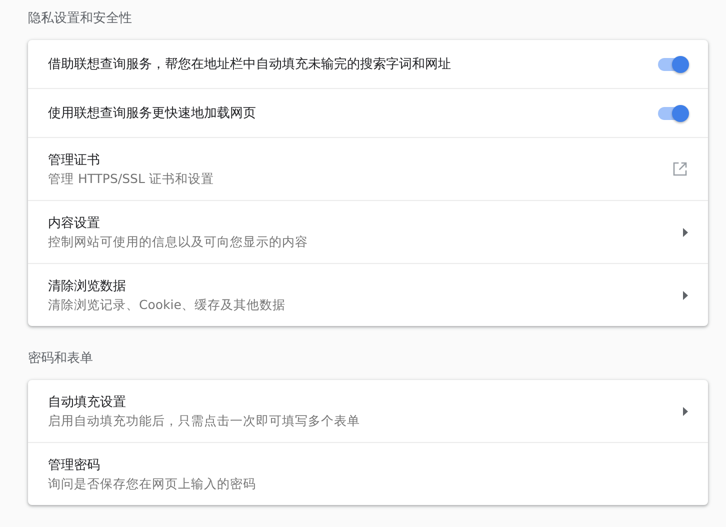 The width and height of the screenshot is (726, 527). I want to click on row-label: 自动填充设置, so click(87, 402).